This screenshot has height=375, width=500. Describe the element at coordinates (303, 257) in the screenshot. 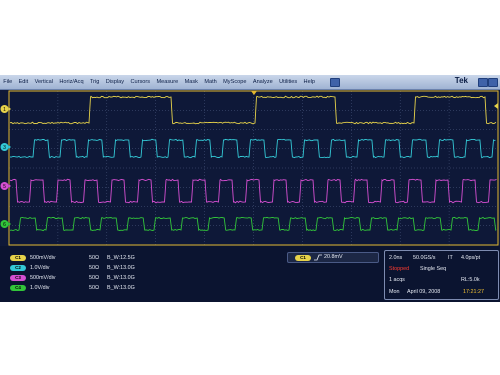

I see `trigger-source-badge: C1` at that location.